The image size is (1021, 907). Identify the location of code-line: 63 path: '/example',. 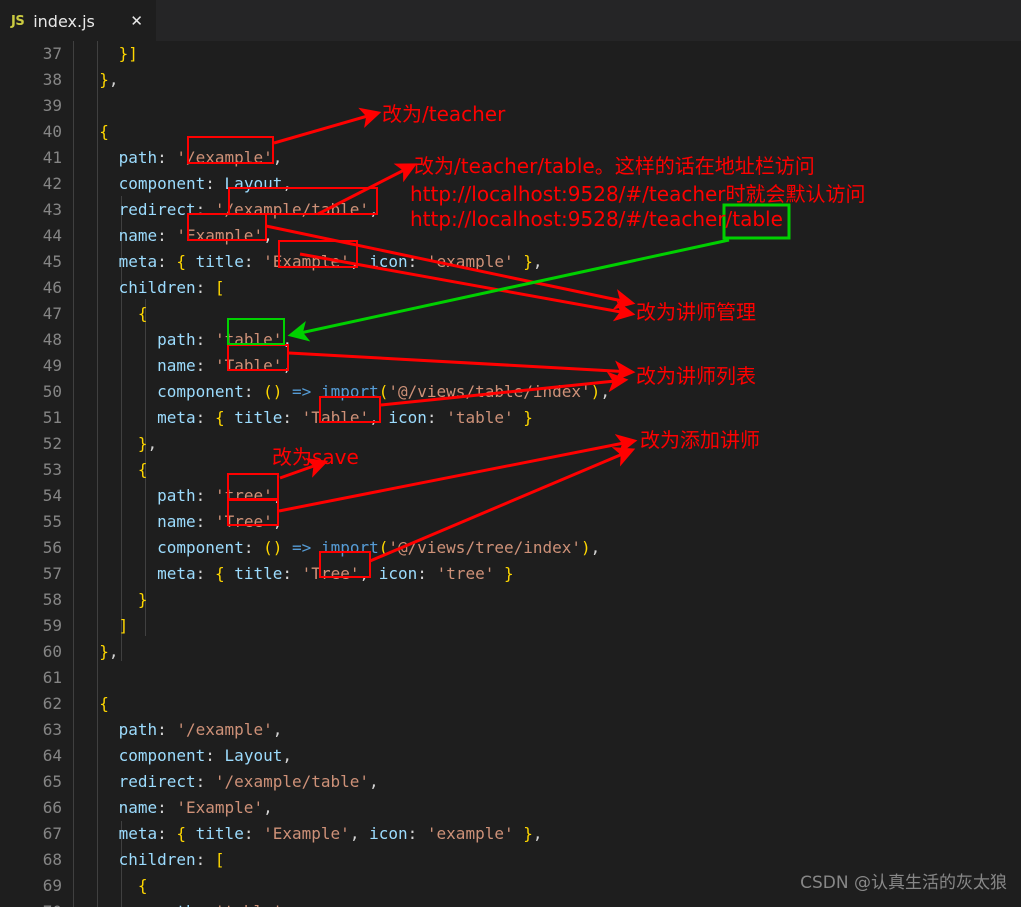
(510, 730).